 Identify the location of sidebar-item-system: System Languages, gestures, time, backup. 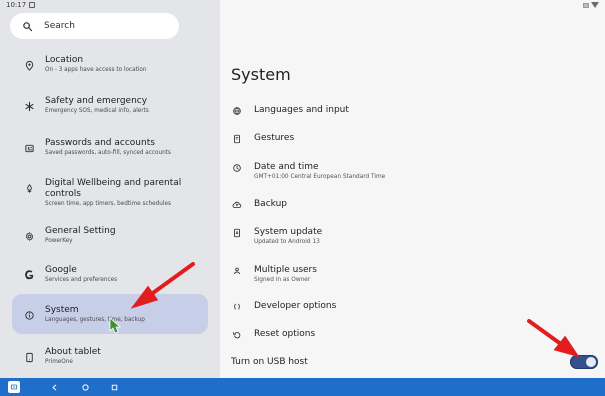
(110, 314).